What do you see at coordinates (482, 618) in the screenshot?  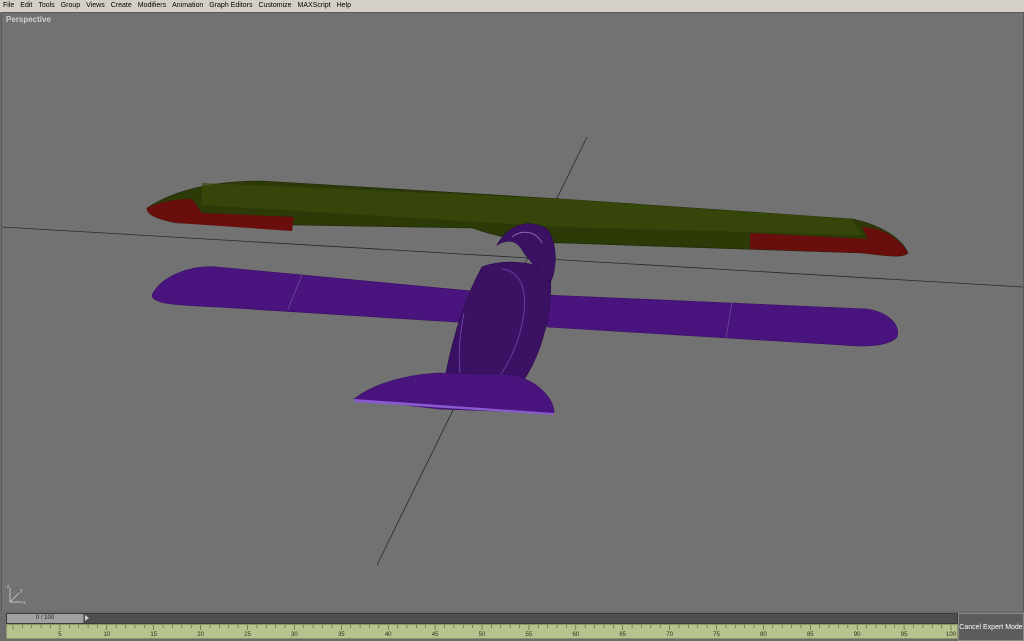 I see `time-slider: 0 / 100` at bounding box center [482, 618].